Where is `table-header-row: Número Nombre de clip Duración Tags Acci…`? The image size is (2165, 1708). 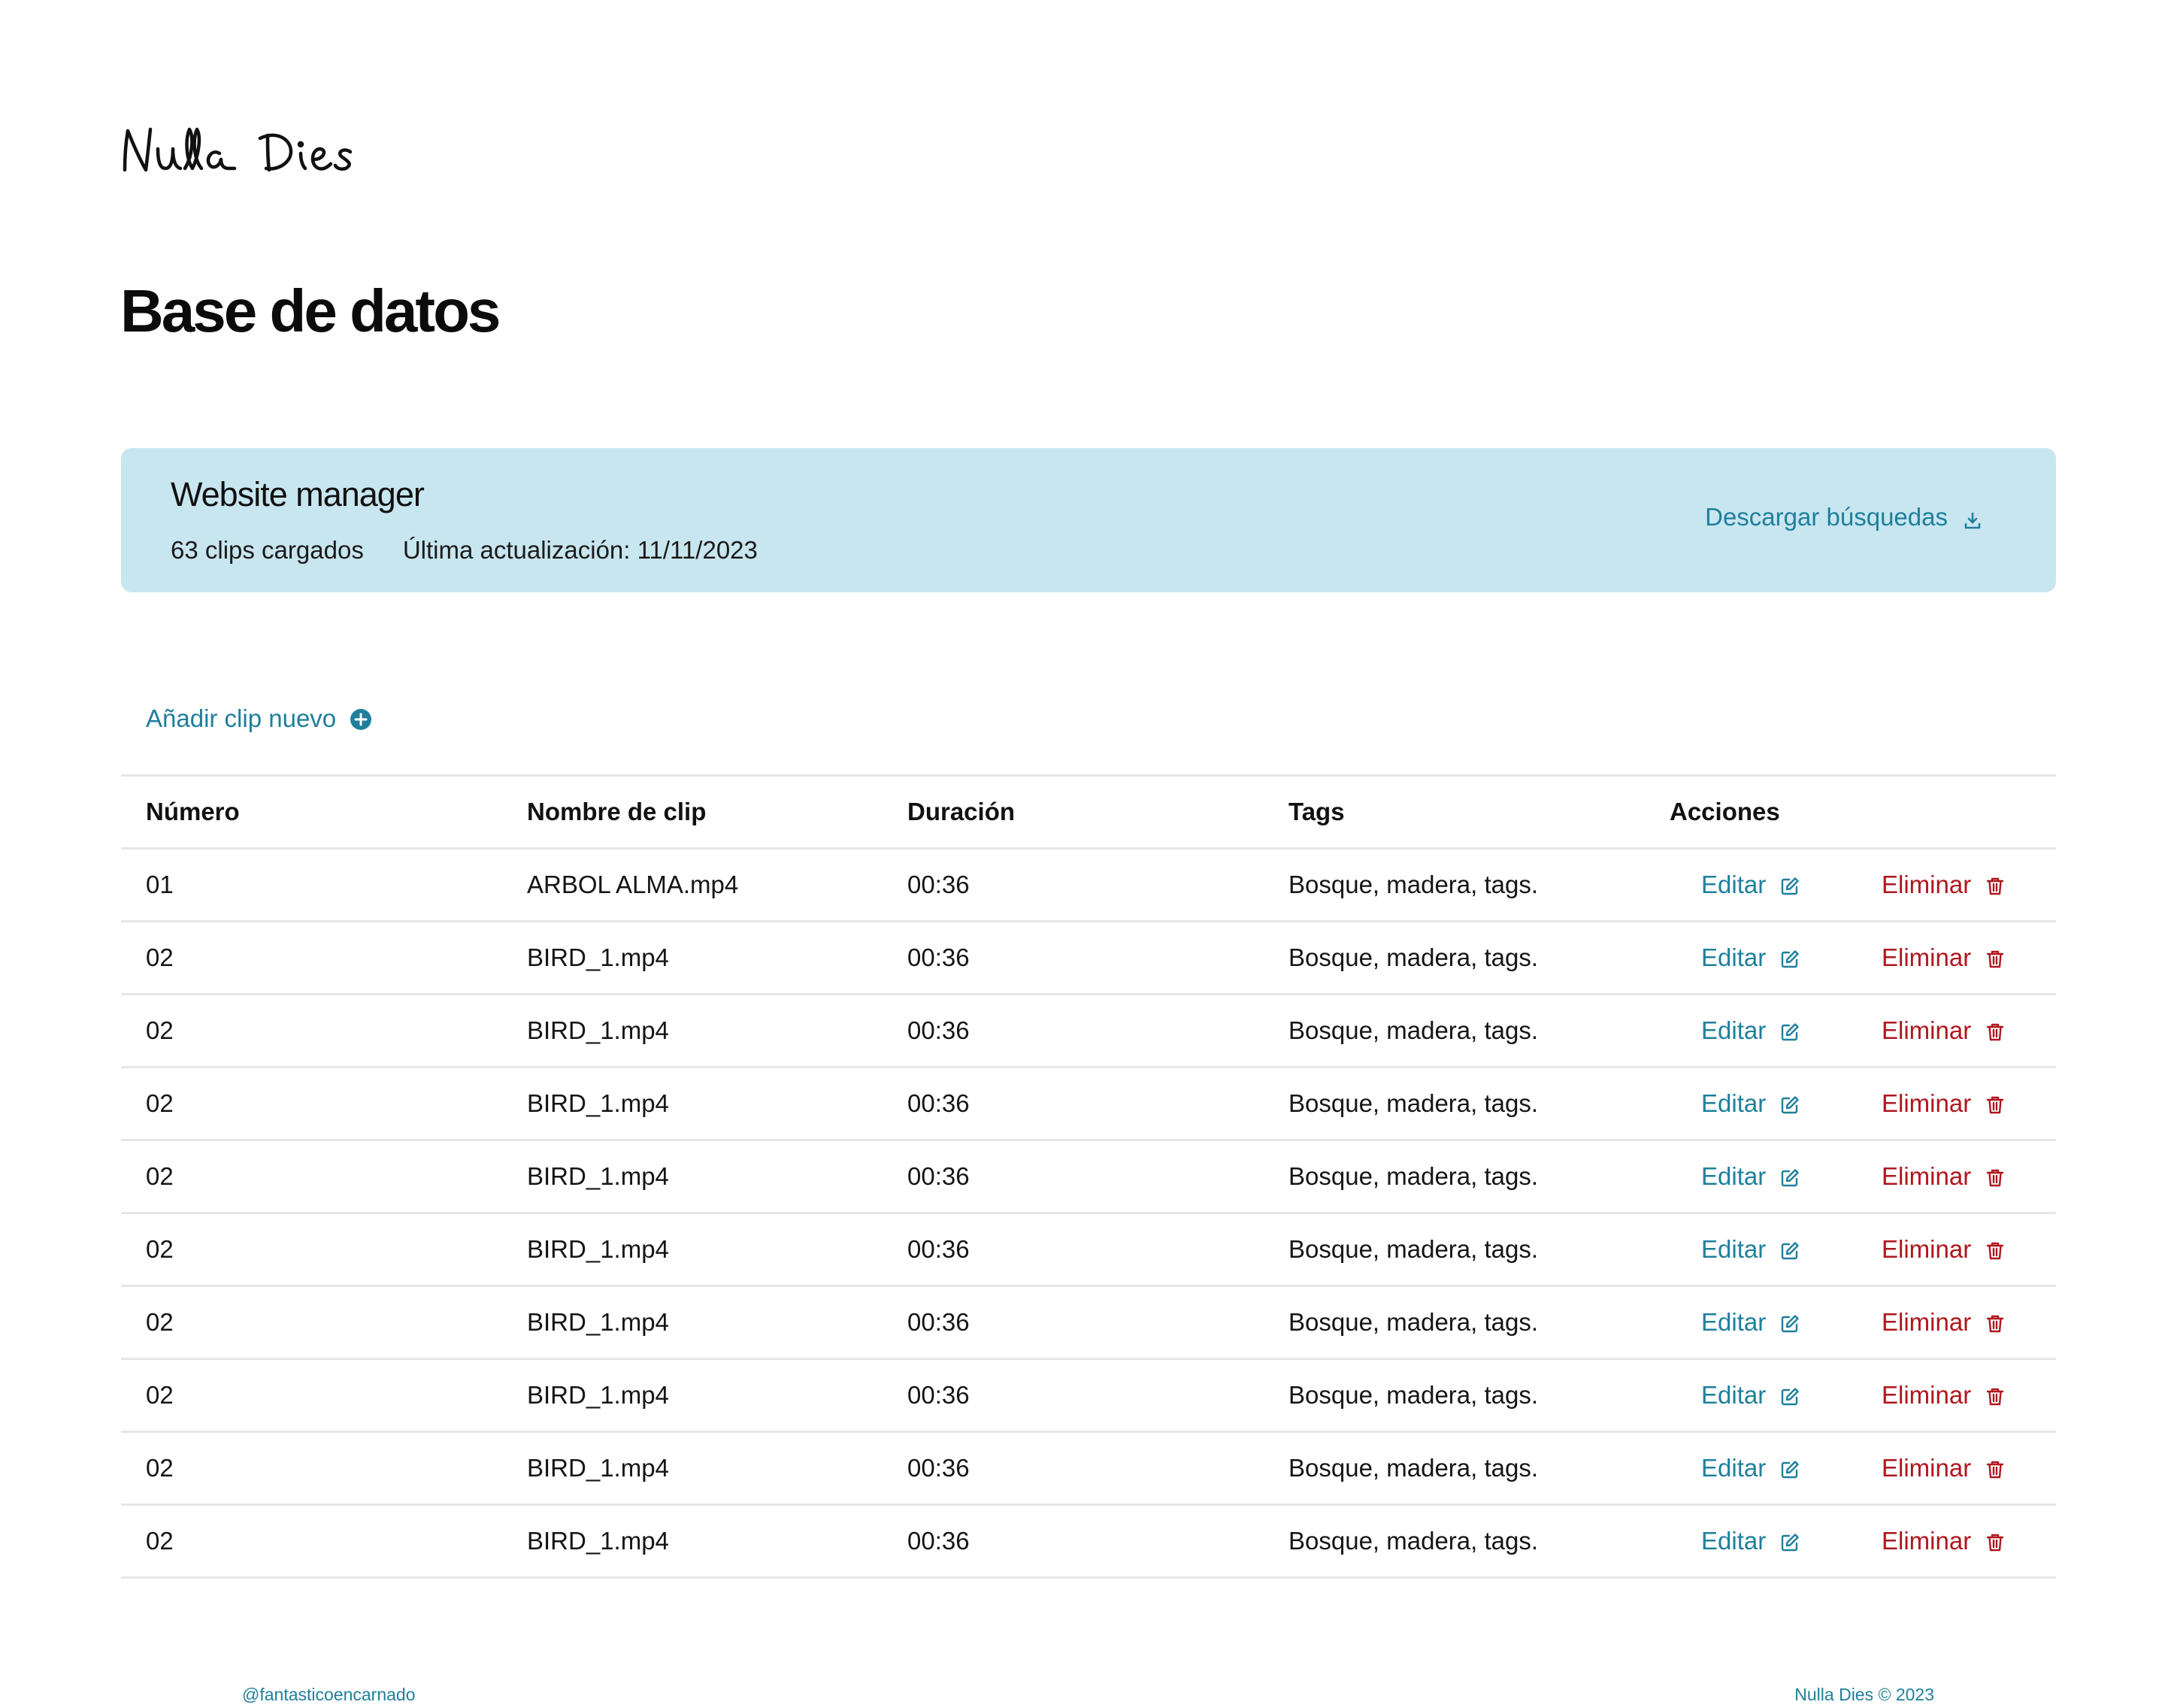 table-header-row: Número Nombre de clip Duración Tags Acci… is located at coordinates (1088, 811).